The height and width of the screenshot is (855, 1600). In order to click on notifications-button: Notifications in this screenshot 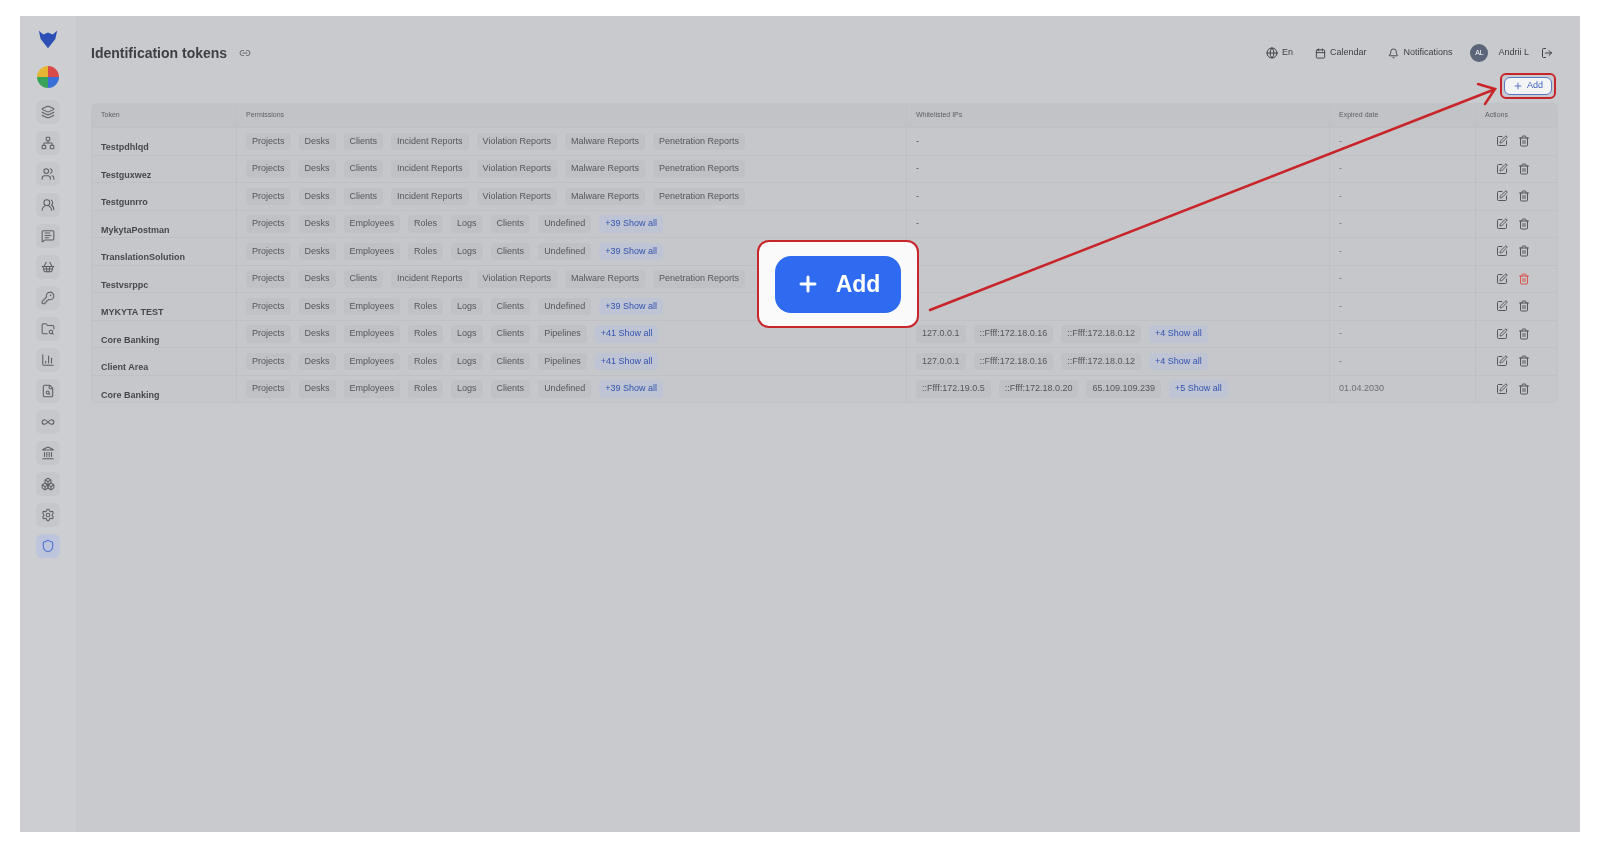, I will do `click(1420, 53)`.